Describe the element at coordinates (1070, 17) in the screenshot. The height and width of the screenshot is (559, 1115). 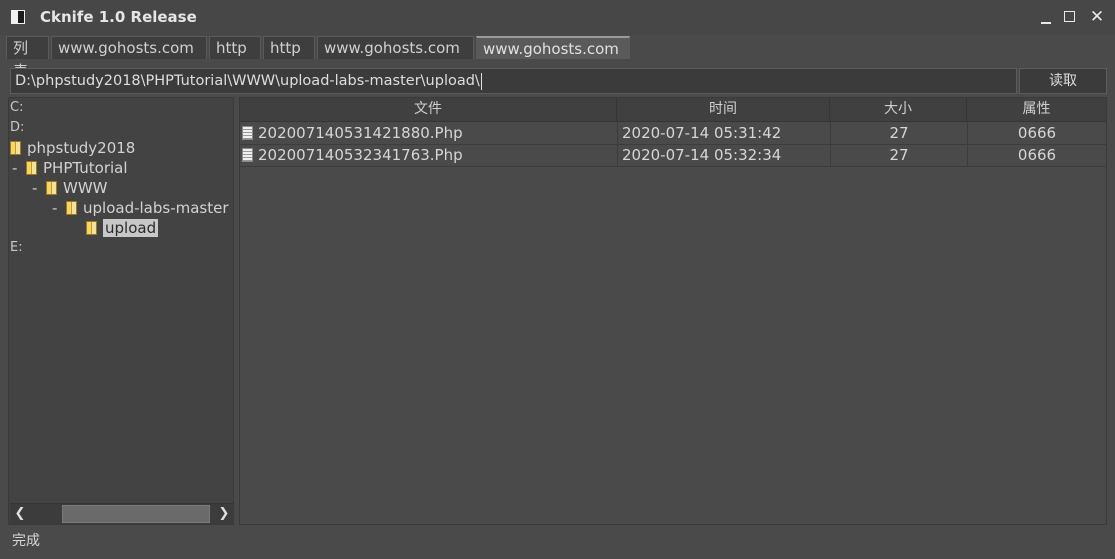
I see `maximize-button` at that location.